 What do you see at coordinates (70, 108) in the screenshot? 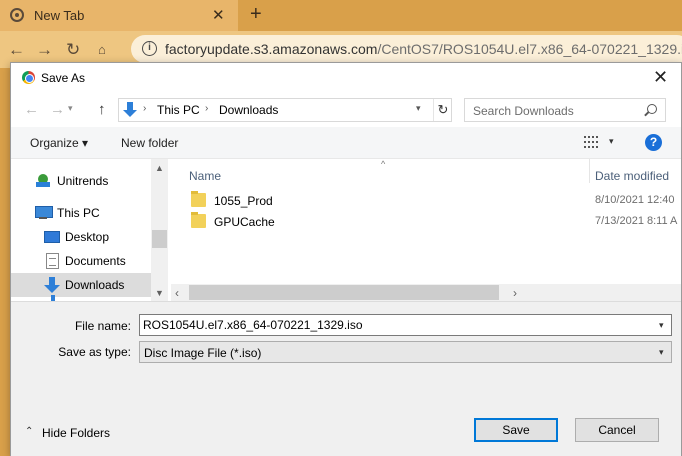
I see `recent-locations-icon: ▾` at bounding box center [70, 108].